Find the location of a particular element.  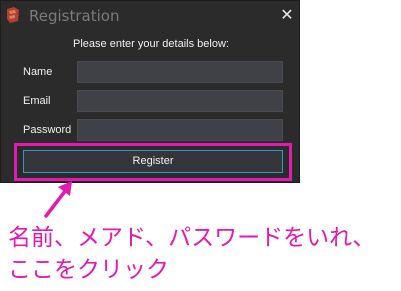

password-label: Password is located at coordinates (47, 130).